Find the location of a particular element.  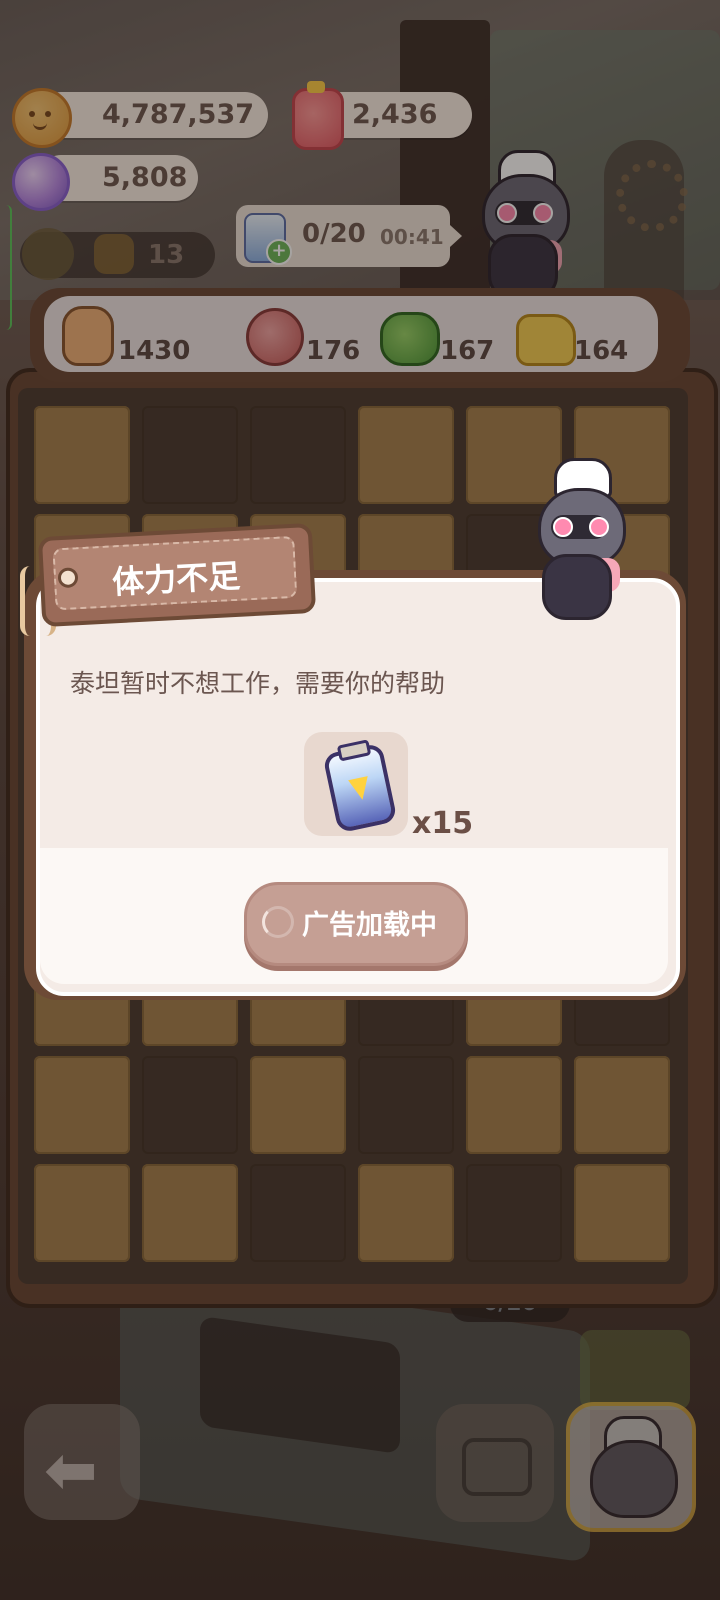

dialog-message: 泰坦暂时不想工作，需要你的帮助 is located at coordinates (258, 683).